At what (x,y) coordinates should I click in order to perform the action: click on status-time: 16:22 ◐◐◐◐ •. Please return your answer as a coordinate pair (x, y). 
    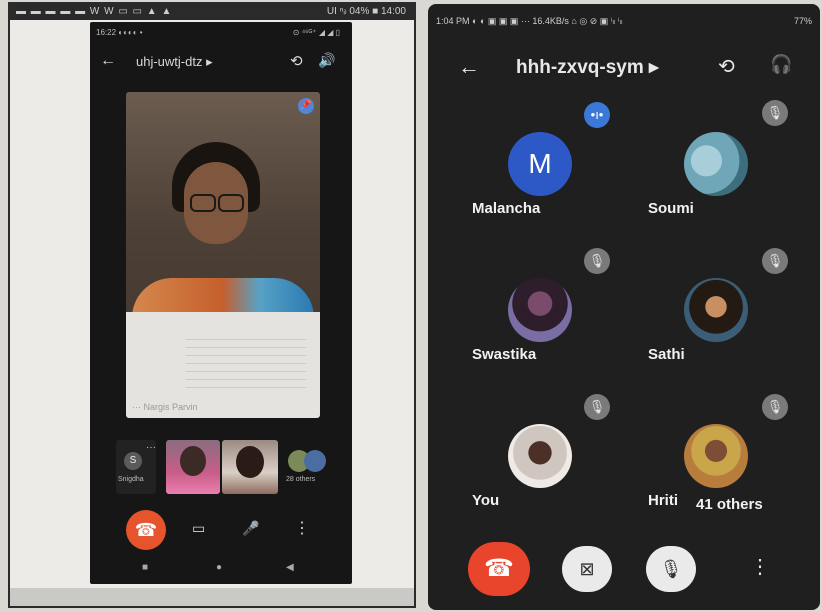
    Looking at the image, I should click on (119, 32).